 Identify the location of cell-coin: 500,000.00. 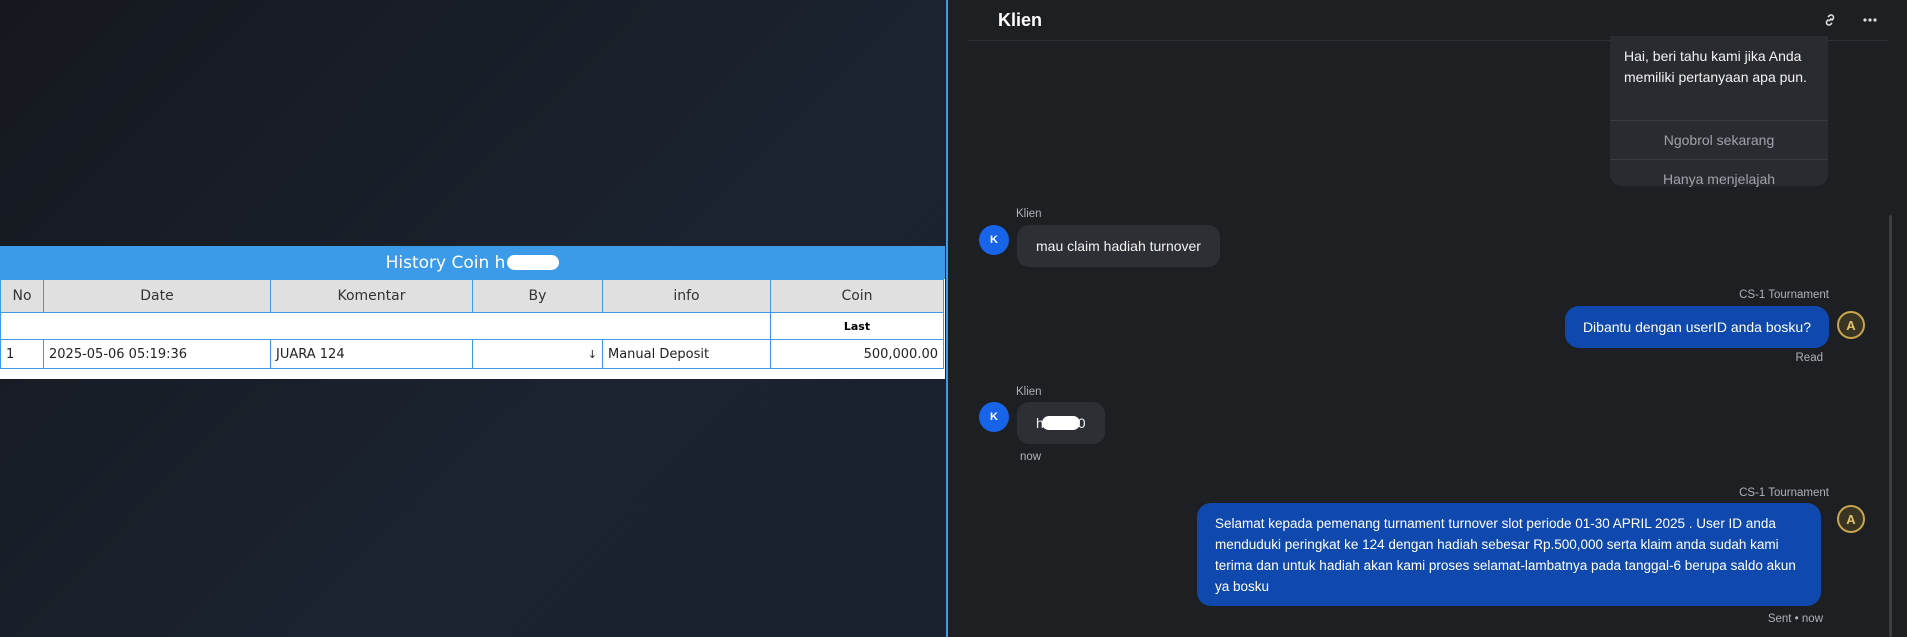
(857, 354).